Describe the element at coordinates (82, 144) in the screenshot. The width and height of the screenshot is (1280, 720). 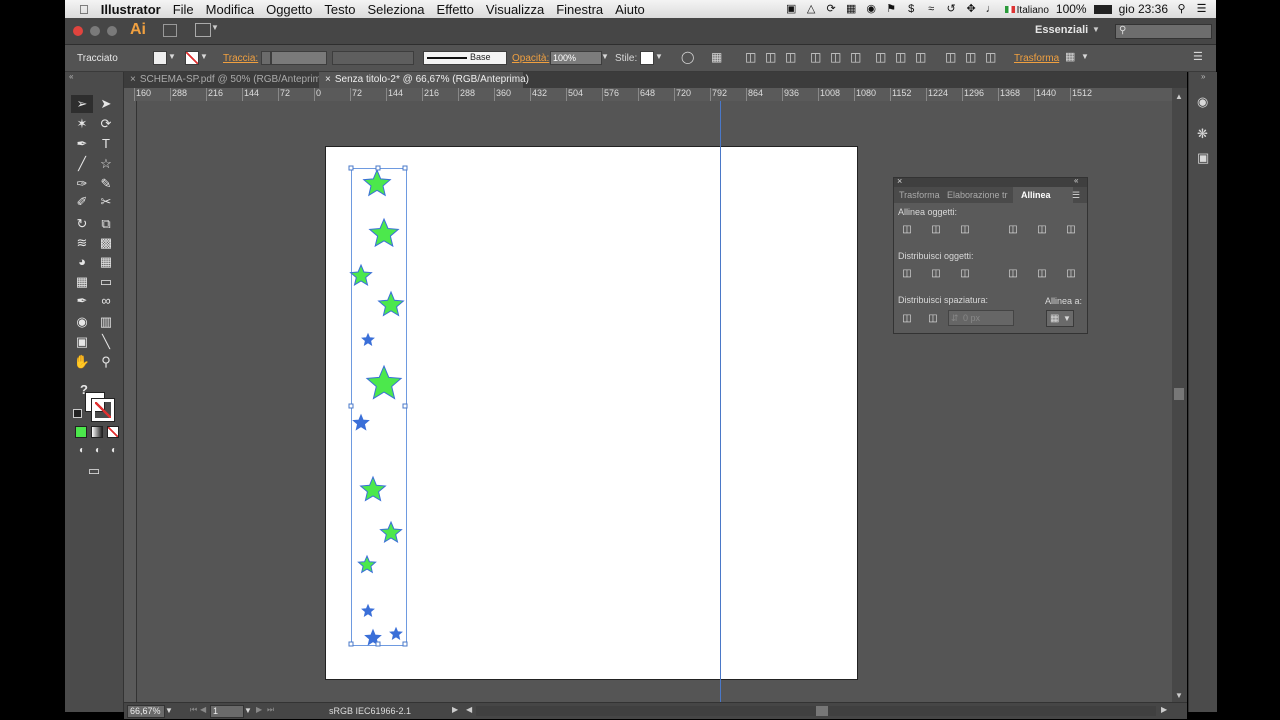
I see `pen-tool-icon: ✒` at that location.